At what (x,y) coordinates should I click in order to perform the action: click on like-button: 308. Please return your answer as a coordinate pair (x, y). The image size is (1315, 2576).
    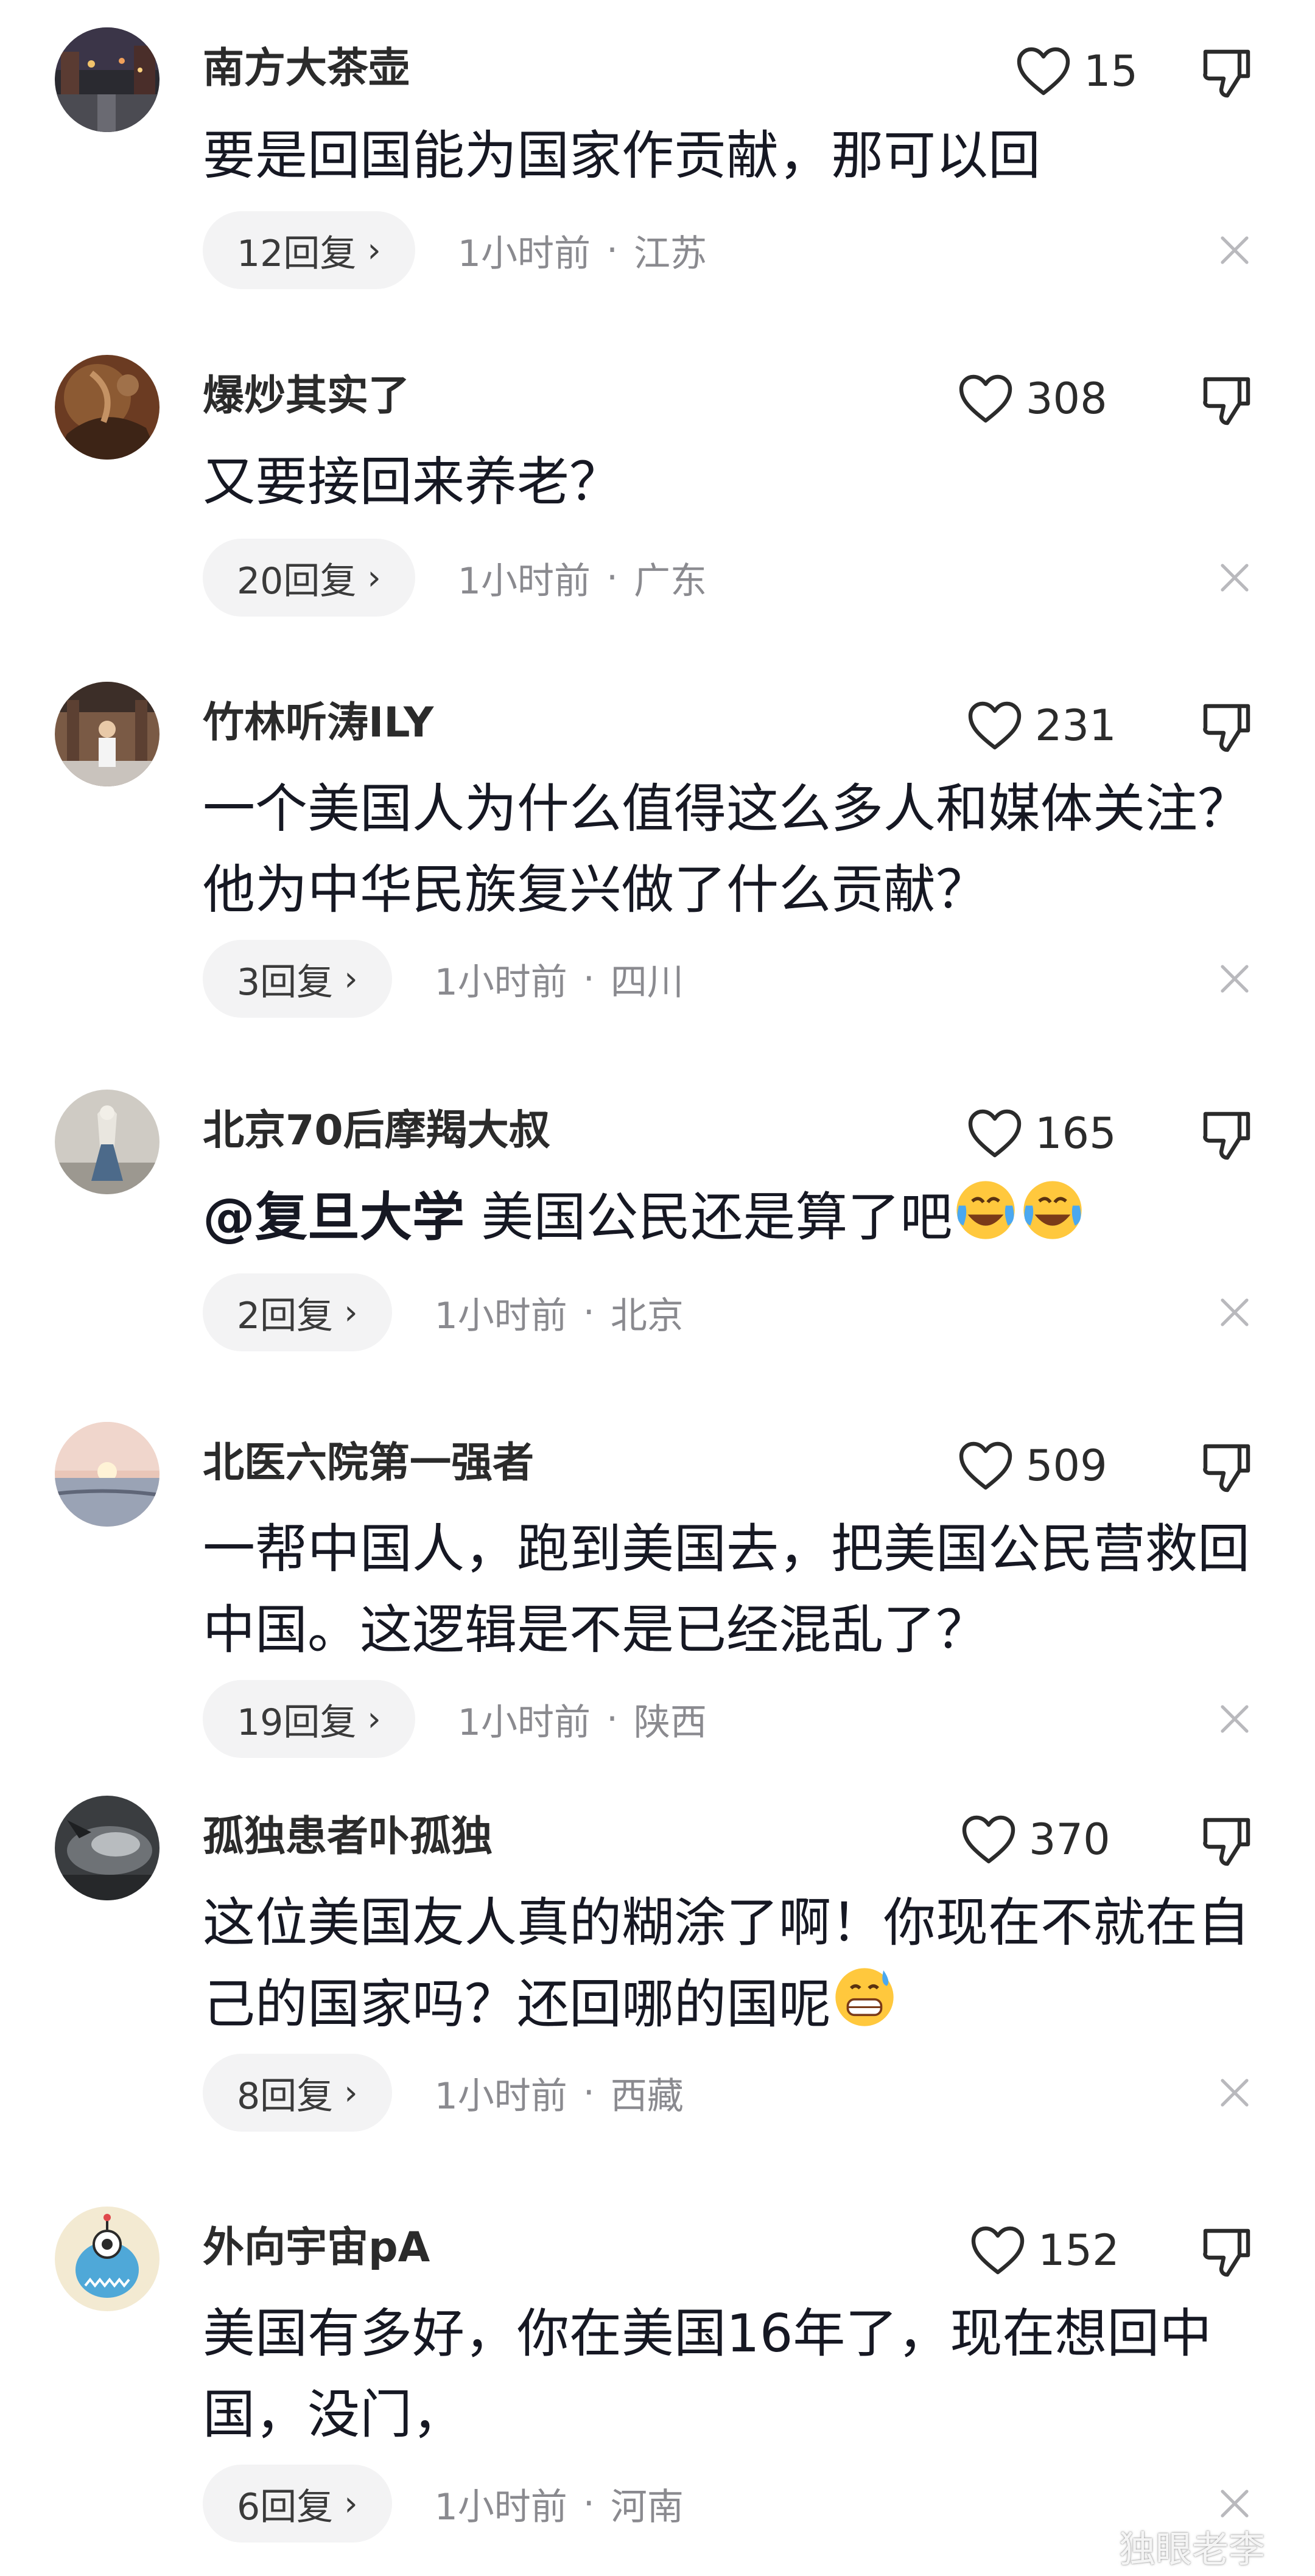
    Looking at the image, I should click on (1032, 399).